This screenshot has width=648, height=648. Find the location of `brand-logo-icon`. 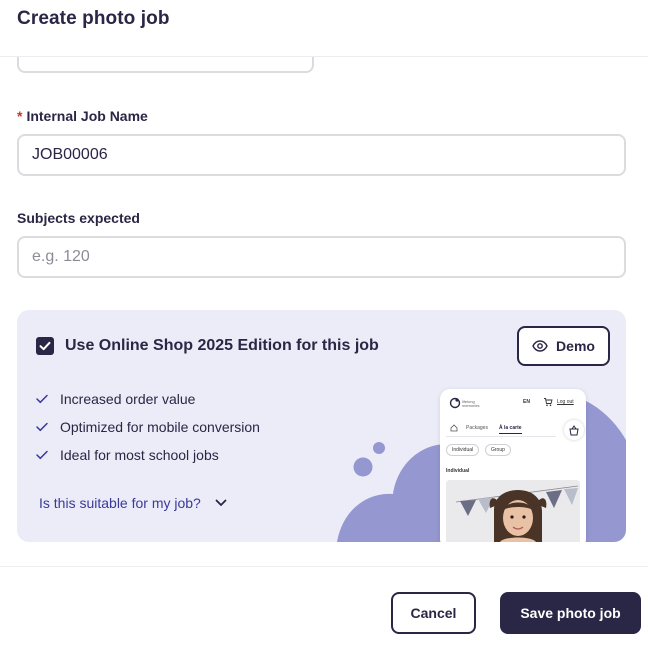

brand-logo-icon is located at coordinates (455, 403).